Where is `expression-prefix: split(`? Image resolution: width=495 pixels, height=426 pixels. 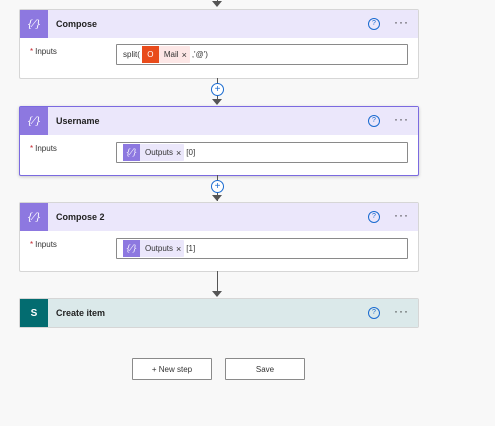
expression-prefix: split( is located at coordinates (131, 54).